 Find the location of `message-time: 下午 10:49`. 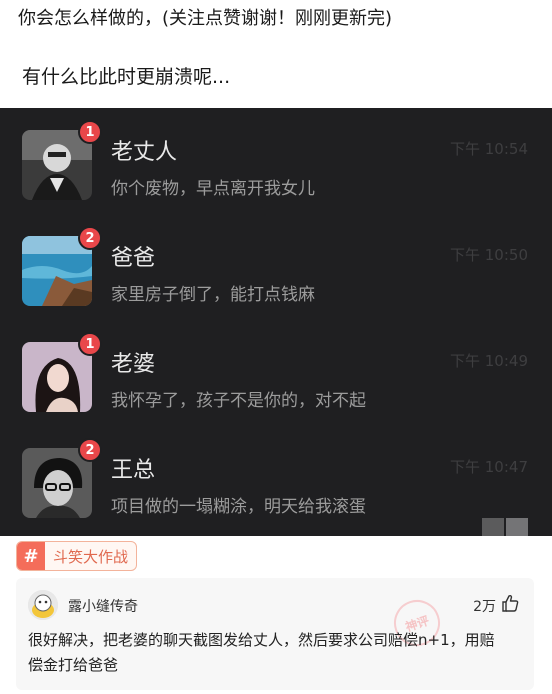

message-time: 下午 10:49 is located at coordinates (489, 361).